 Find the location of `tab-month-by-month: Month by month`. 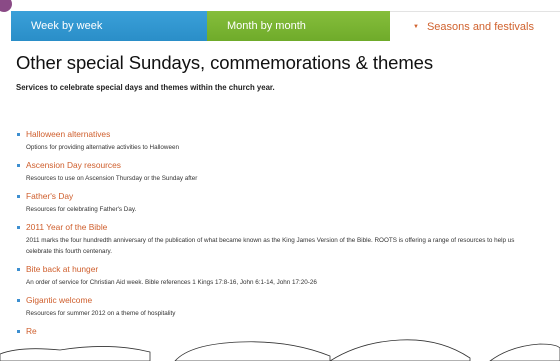

tab-month-by-month: Month by month is located at coordinates (298, 26).